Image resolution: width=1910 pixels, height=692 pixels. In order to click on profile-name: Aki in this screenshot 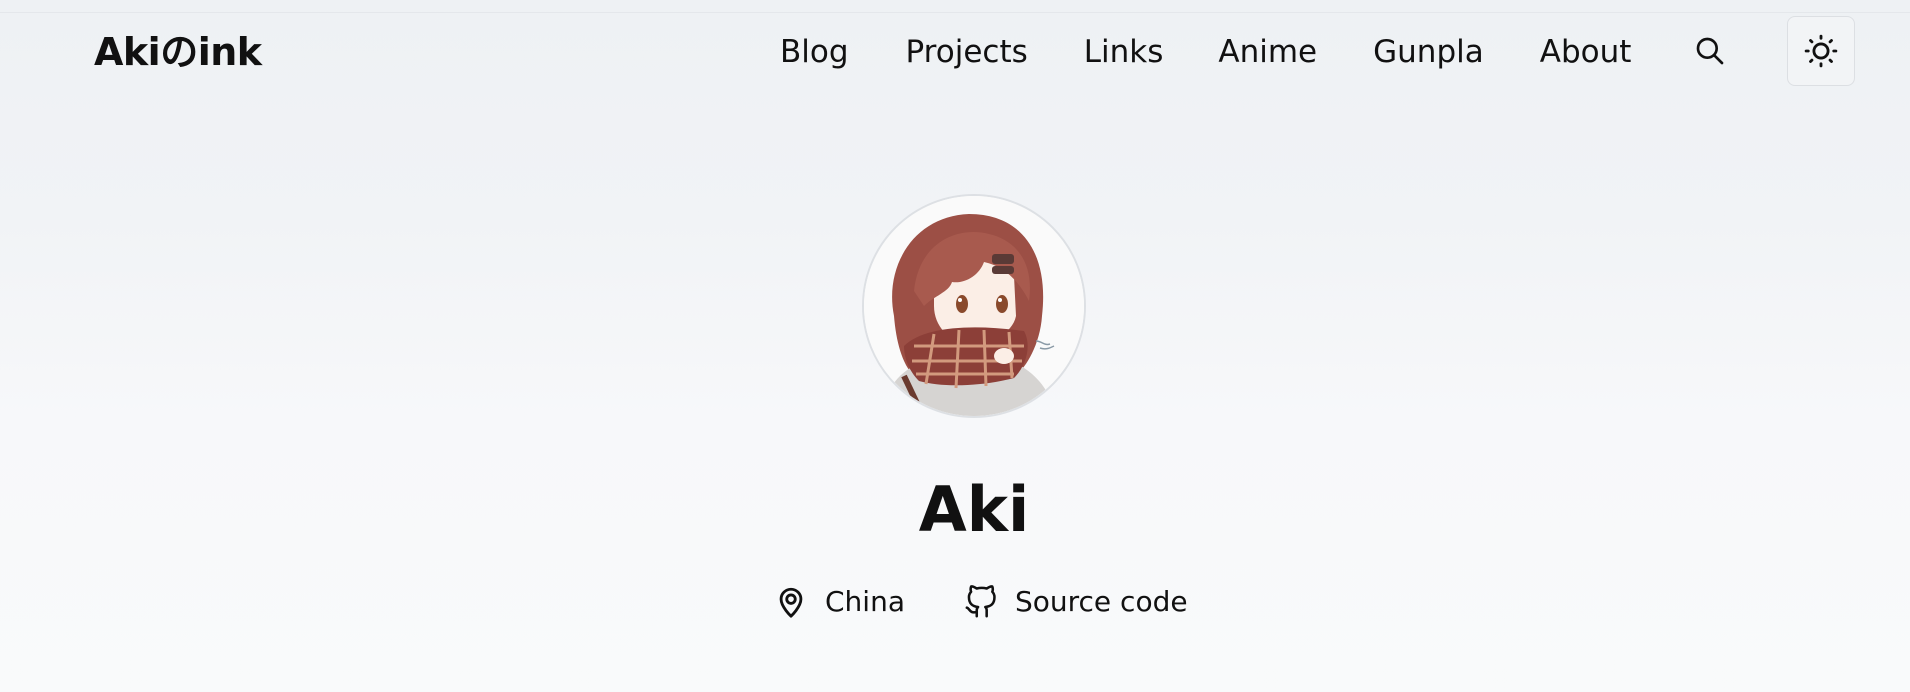, I will do `click(974, 509)`.